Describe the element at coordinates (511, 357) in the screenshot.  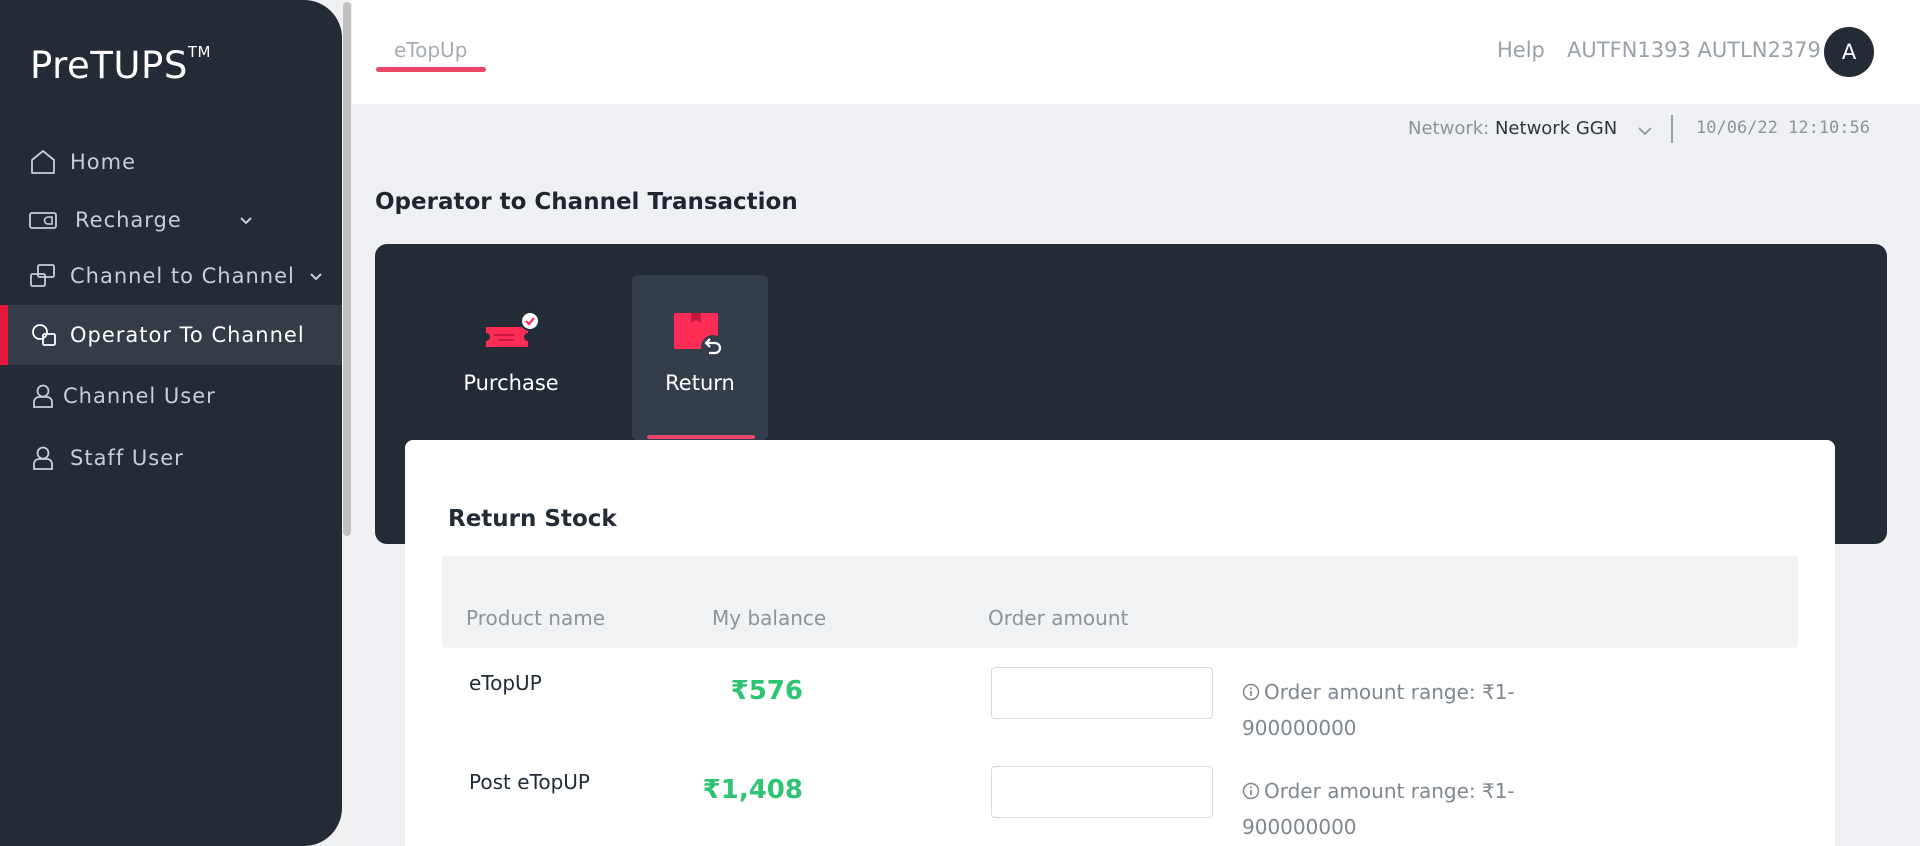
I see `tab-purchase: Purchase` at that location.